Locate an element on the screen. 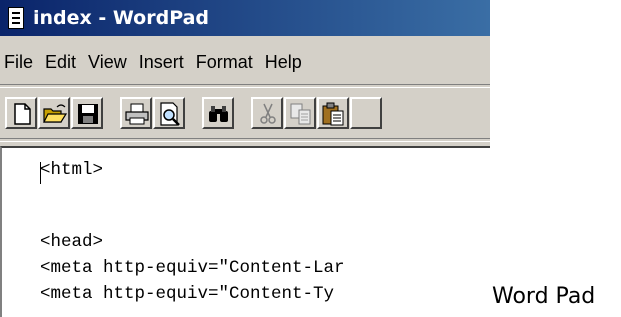 The width and height of the screenshot is (621, 317). document-line: <meta http-equiv="Content-Ty is located at coordinates (187, 294).